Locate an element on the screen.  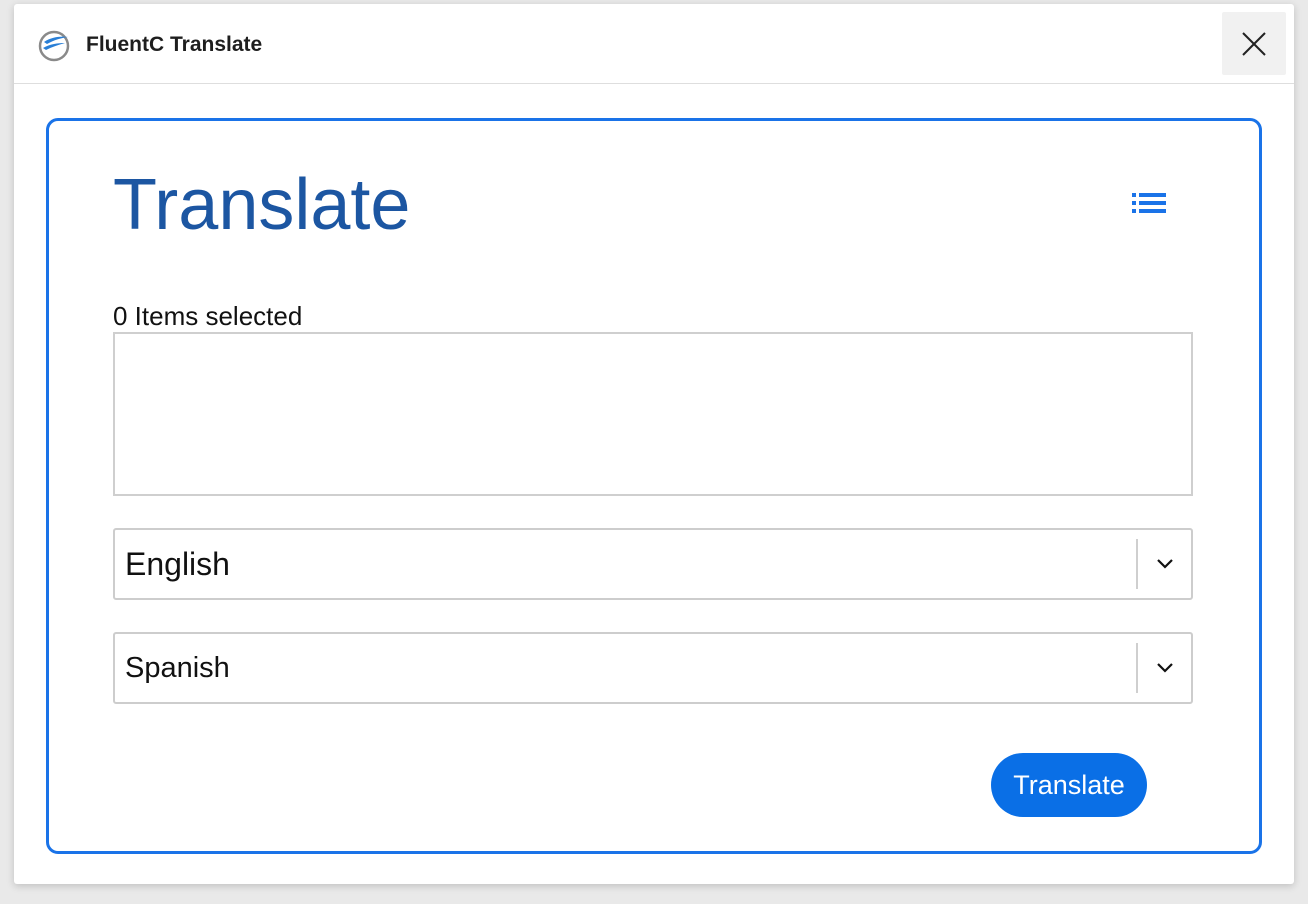
list-menu-button is located at coordinates (1151, 203).